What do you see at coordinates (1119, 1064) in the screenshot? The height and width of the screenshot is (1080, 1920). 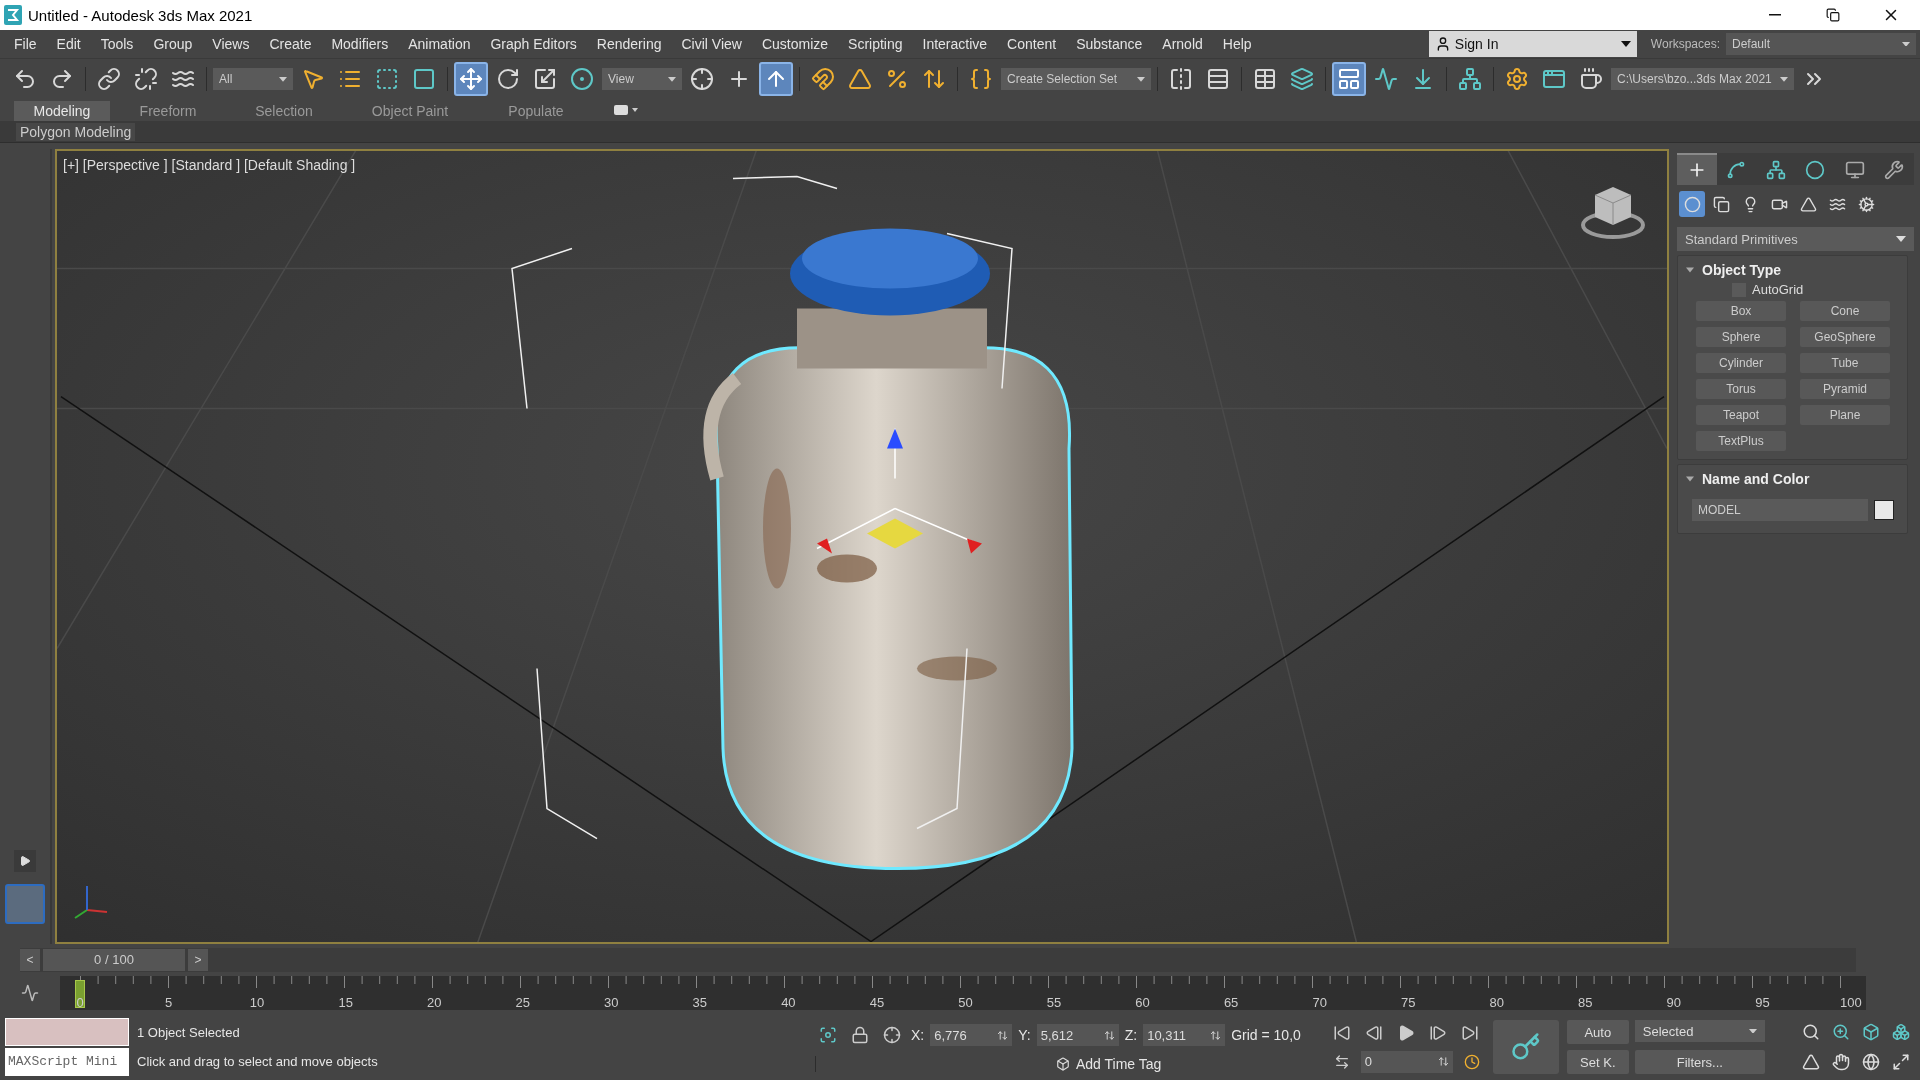 I see `add-time-tag-button: Add Time Tag` at bounding box center [1119, 1064].